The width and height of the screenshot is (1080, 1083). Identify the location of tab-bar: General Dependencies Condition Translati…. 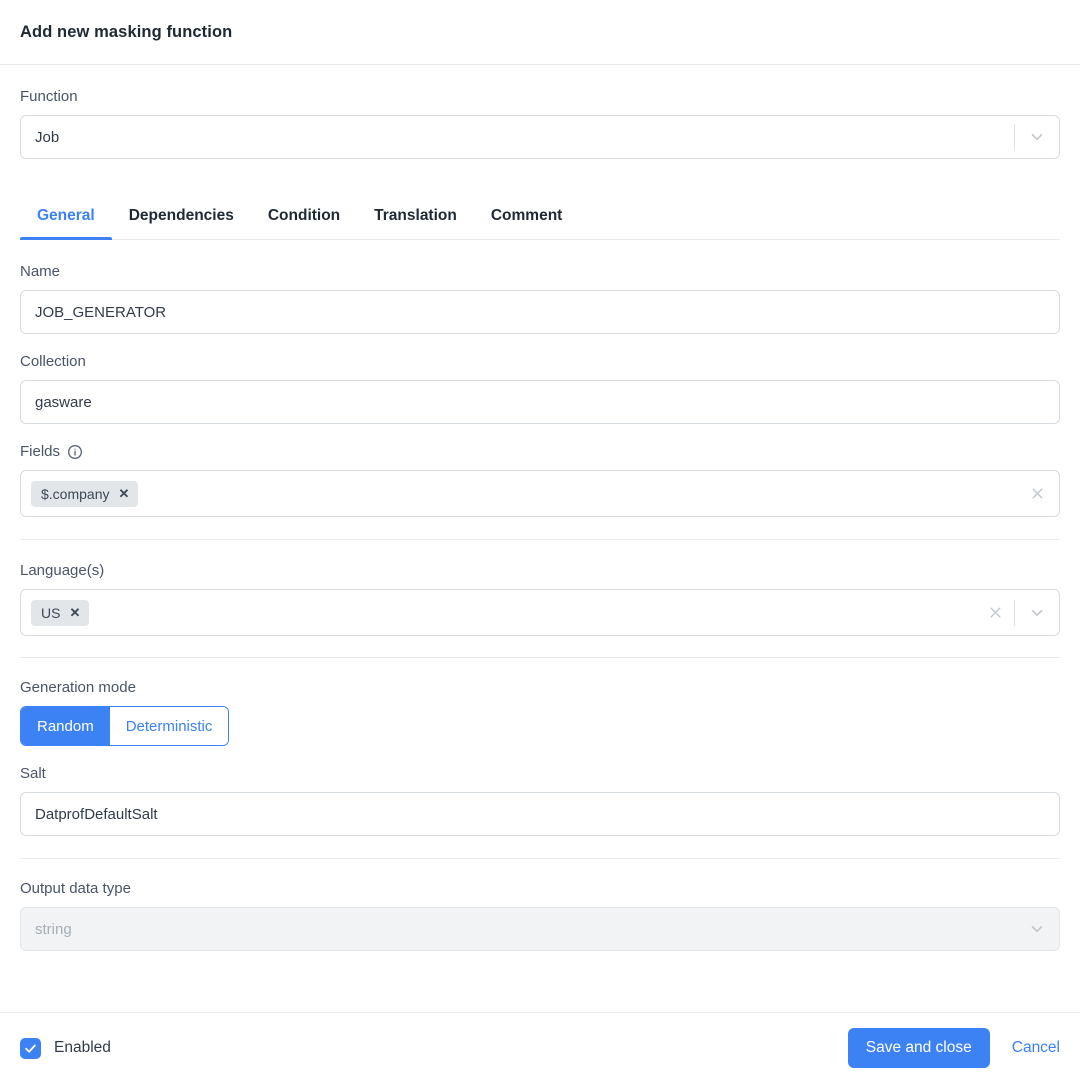
(540, 213).